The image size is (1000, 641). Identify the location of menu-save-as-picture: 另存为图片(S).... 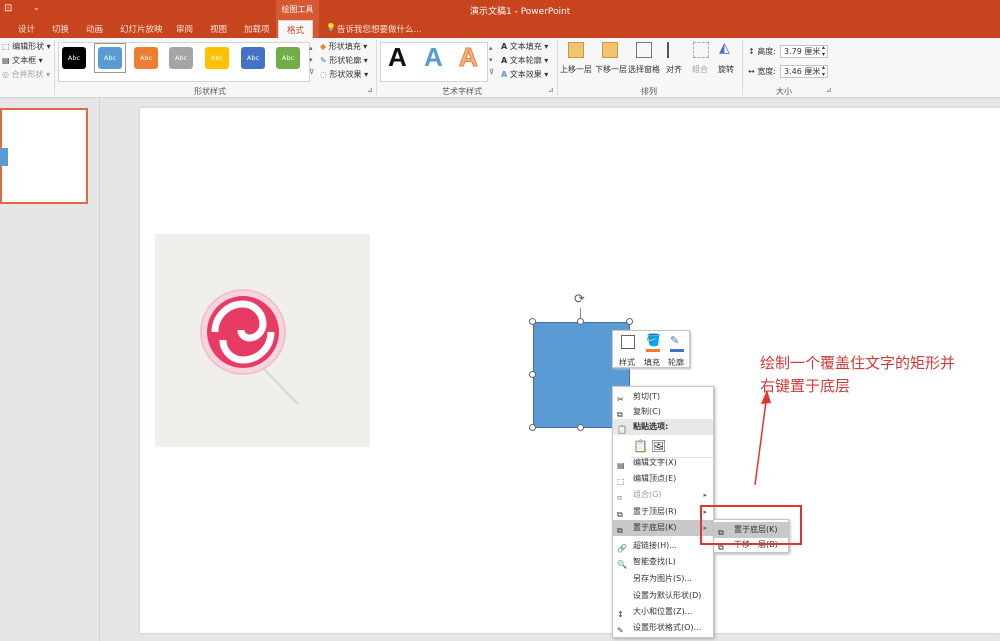
(663, 579).